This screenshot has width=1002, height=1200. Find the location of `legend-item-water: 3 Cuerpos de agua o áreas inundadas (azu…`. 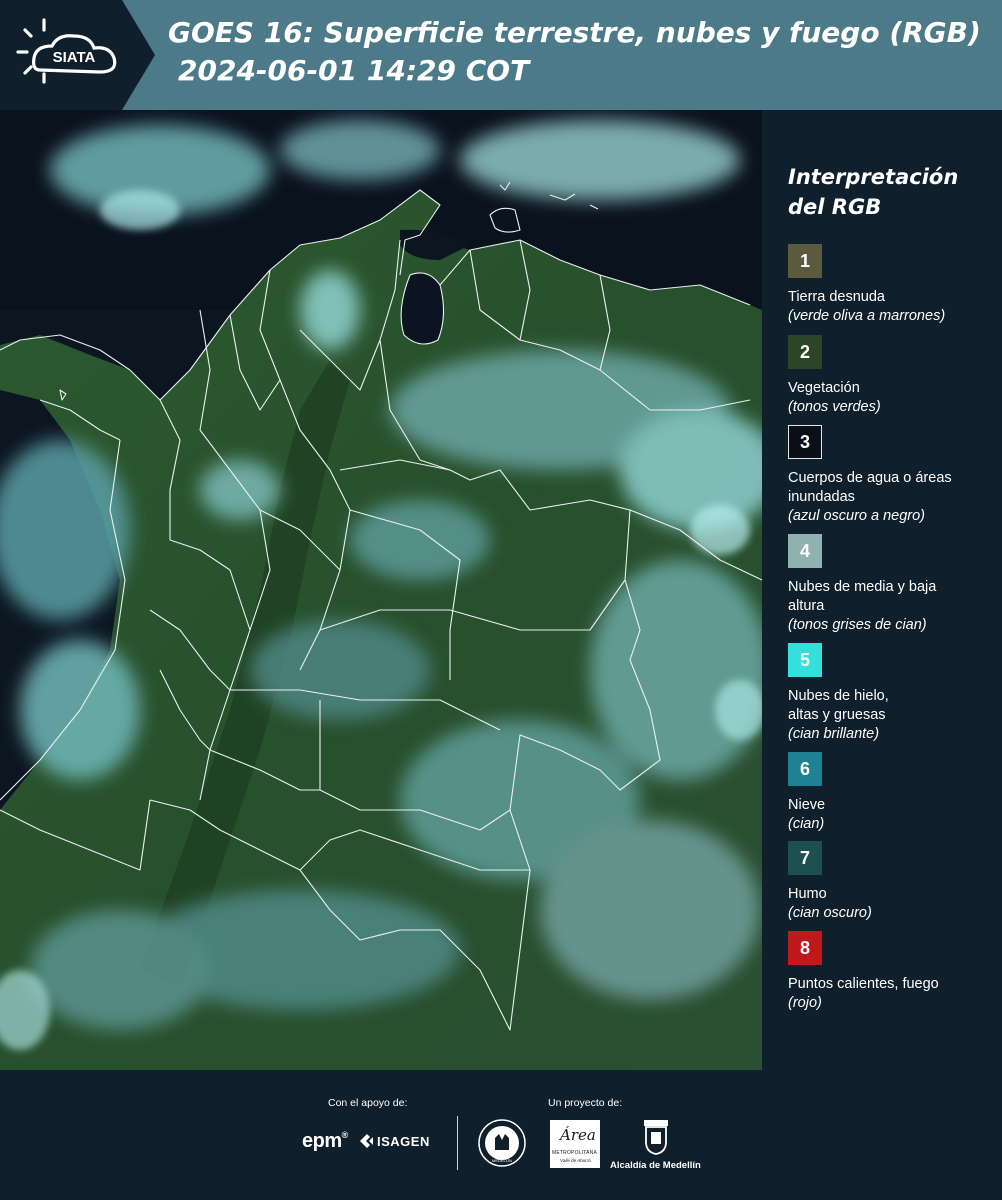

legend-item-water: 3 Cuerpos de agua o áreas inundadas (azu… is located at coordinates (893, 475).